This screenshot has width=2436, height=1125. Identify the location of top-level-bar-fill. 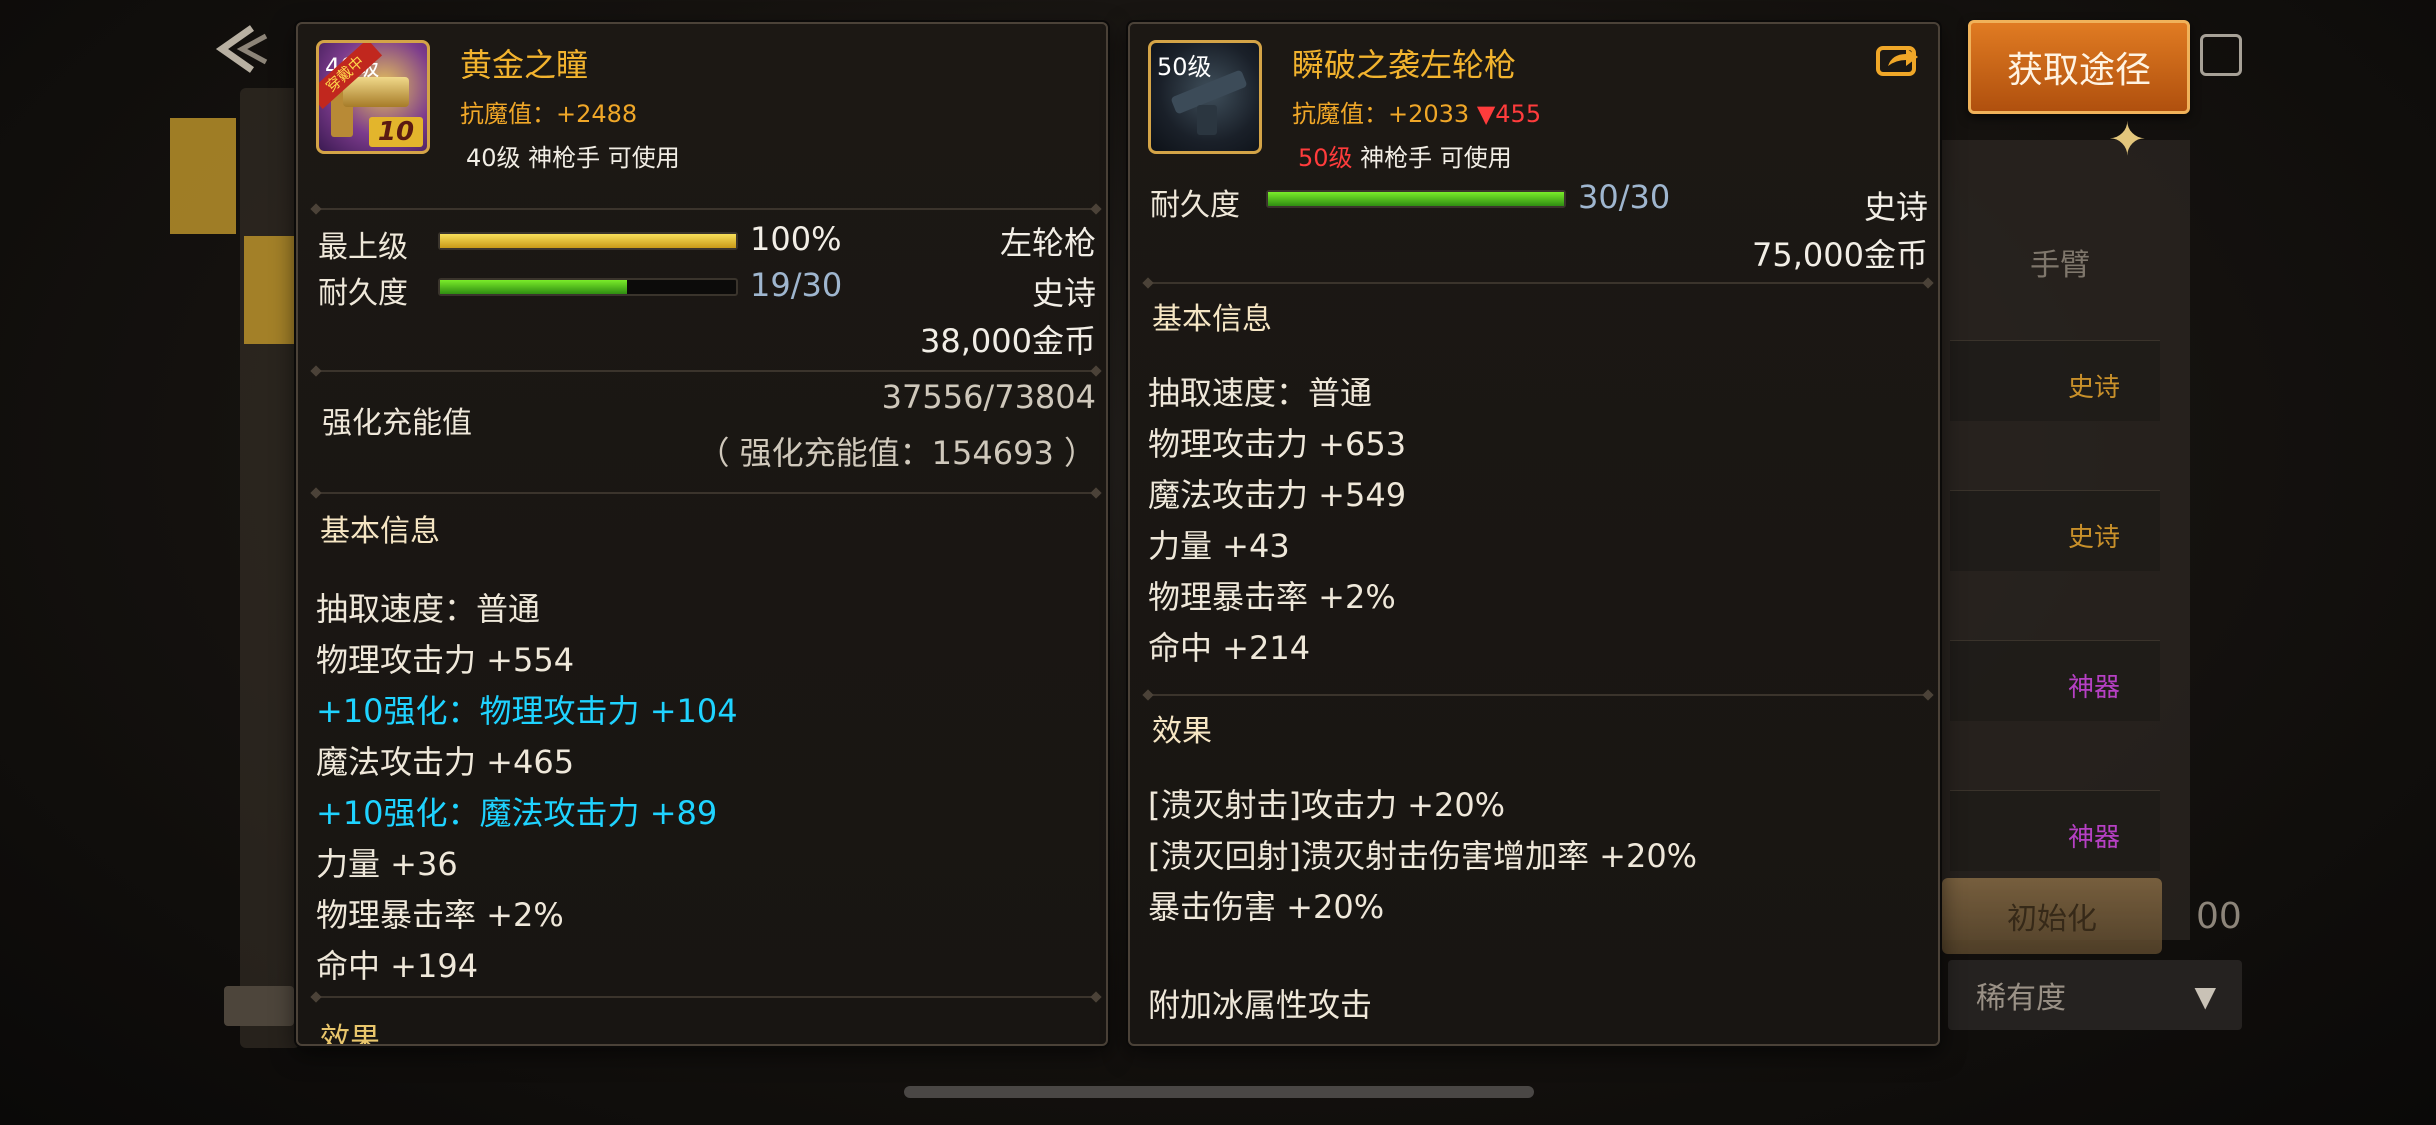
(588, 241).